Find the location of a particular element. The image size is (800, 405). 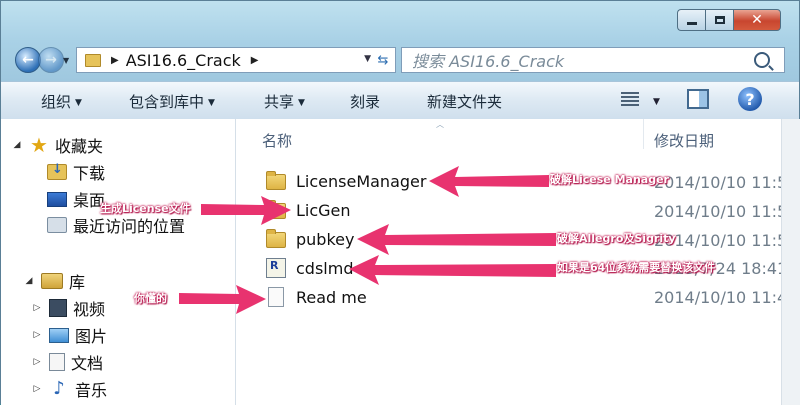

maximize-icon is located at coordinates (719, 20).